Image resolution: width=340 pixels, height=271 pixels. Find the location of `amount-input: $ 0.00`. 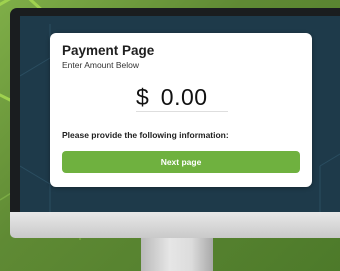

amount-input: $ 0.00 is located at coordinates (182, 97).